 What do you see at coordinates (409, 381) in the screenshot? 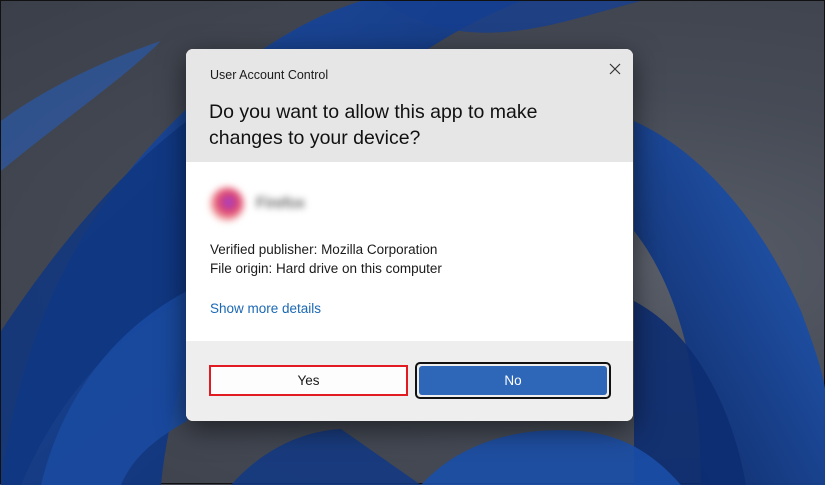
I see `dialog-footer: Yes No` at bounding box center [409, 381].